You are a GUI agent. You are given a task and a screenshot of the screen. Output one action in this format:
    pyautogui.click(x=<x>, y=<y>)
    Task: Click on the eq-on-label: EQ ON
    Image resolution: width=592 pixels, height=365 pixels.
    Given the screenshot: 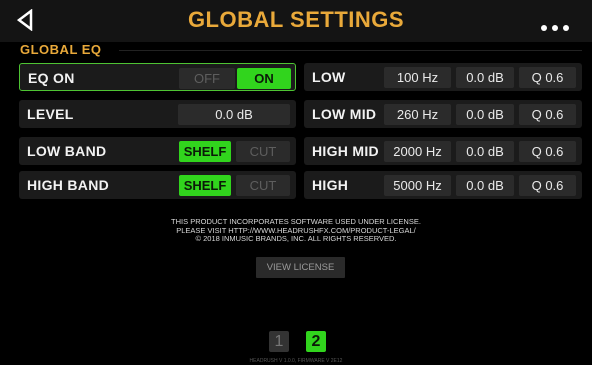 What is the action you would take?
    pyautogui.click(x=51, y=78)
    